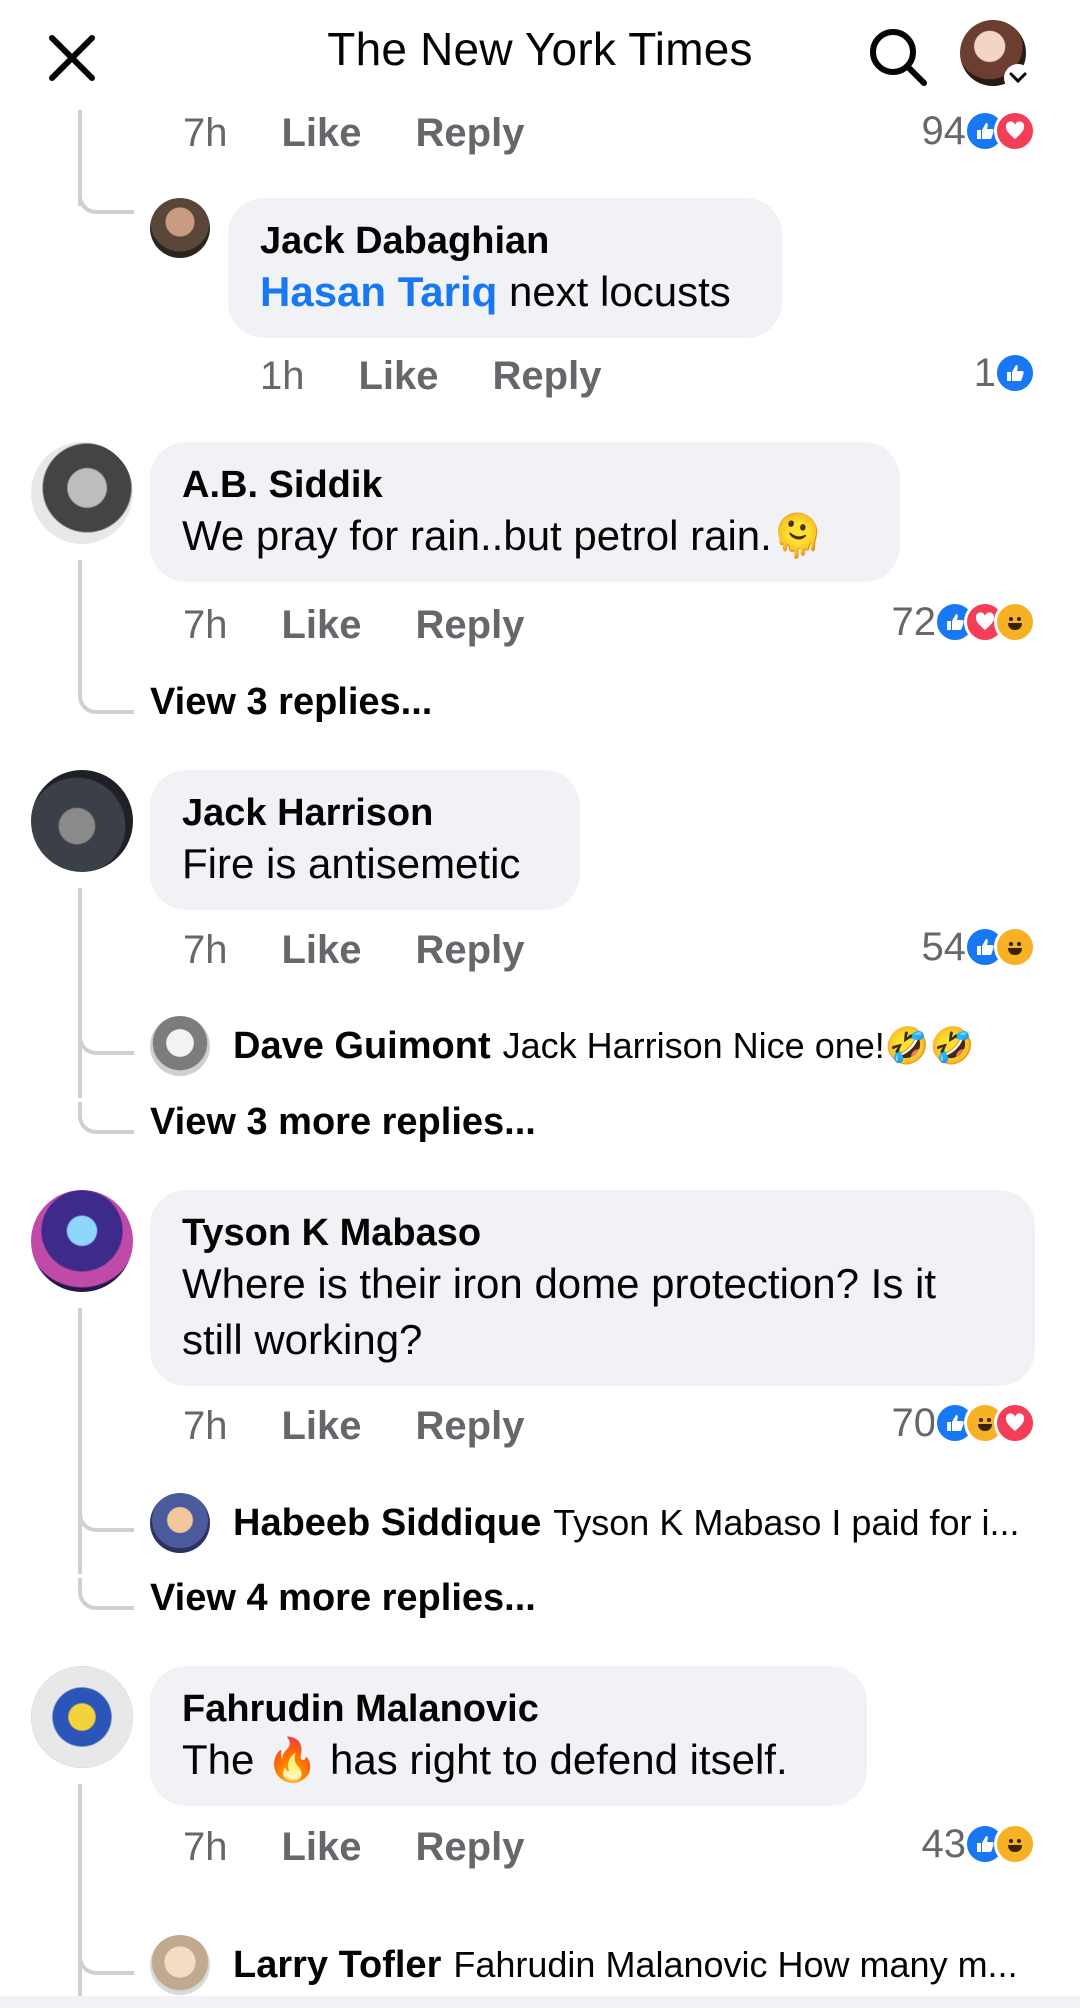 This screenshot has height=2008, width=1080. What do you see at coordinates (963, 1423) in the screenshot?
I see `reaction-summary: 70` at bounding box center [963, 1423].